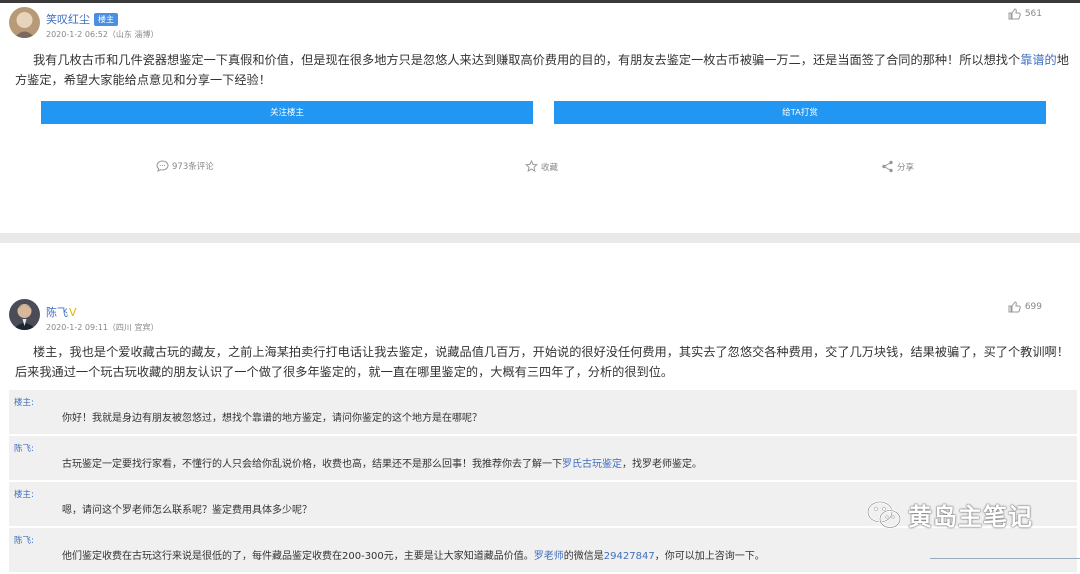  What do you see at coordinates (162, 166) in the screenshot?
I see `comment-icon` at bounding box center [162, 166].